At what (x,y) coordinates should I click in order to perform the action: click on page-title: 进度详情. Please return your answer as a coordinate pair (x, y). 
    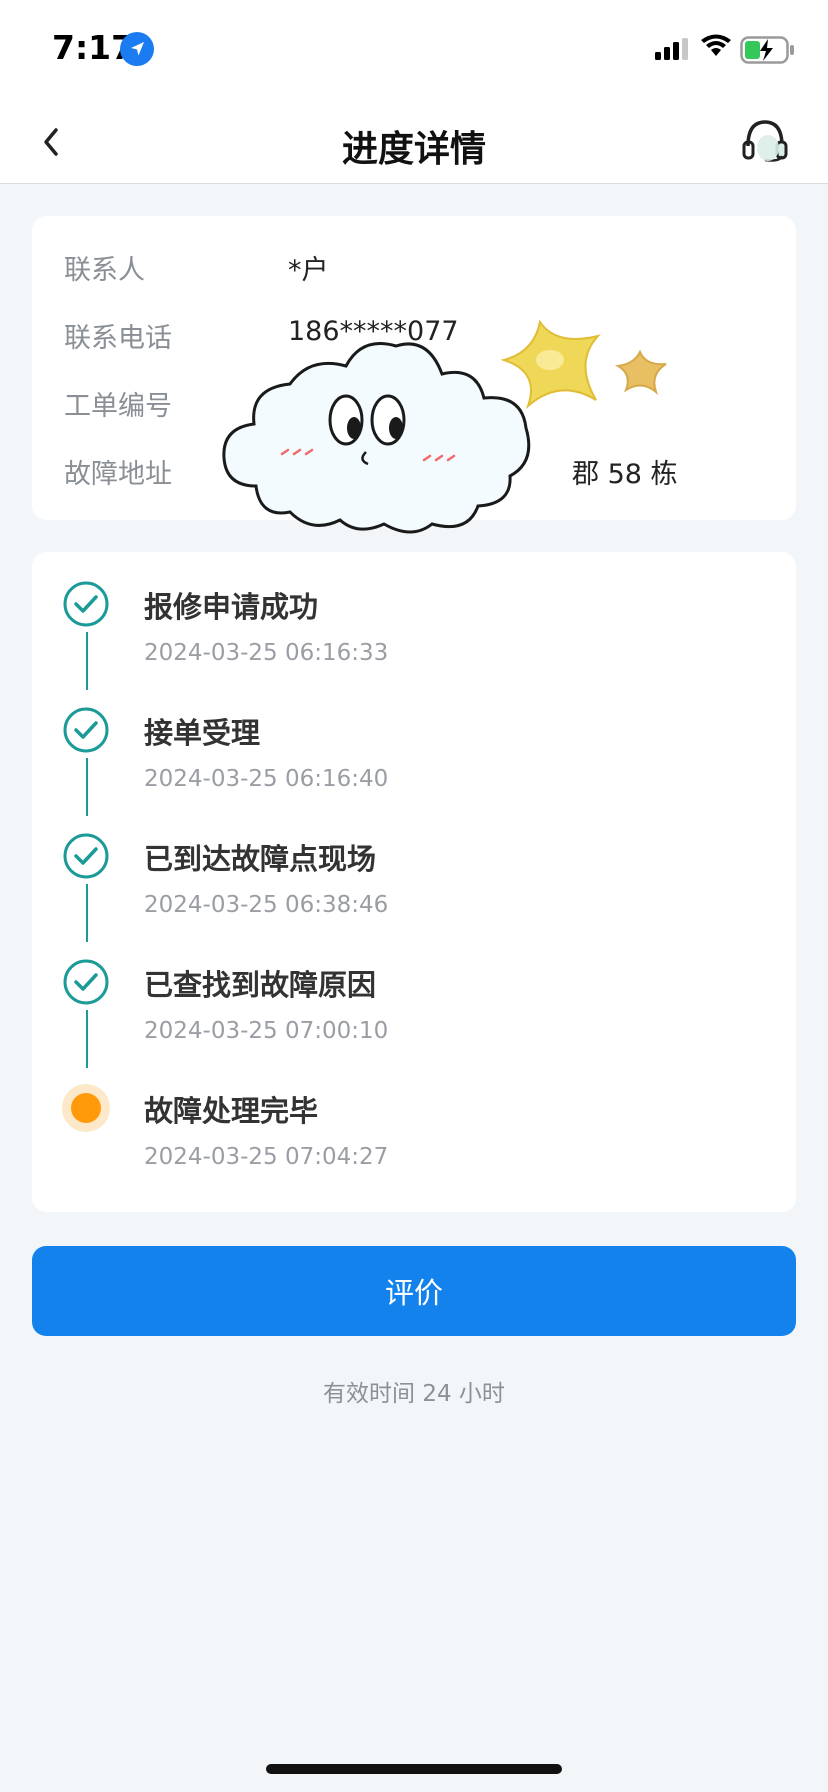
    Looking at the image, I should click on (413, 149).